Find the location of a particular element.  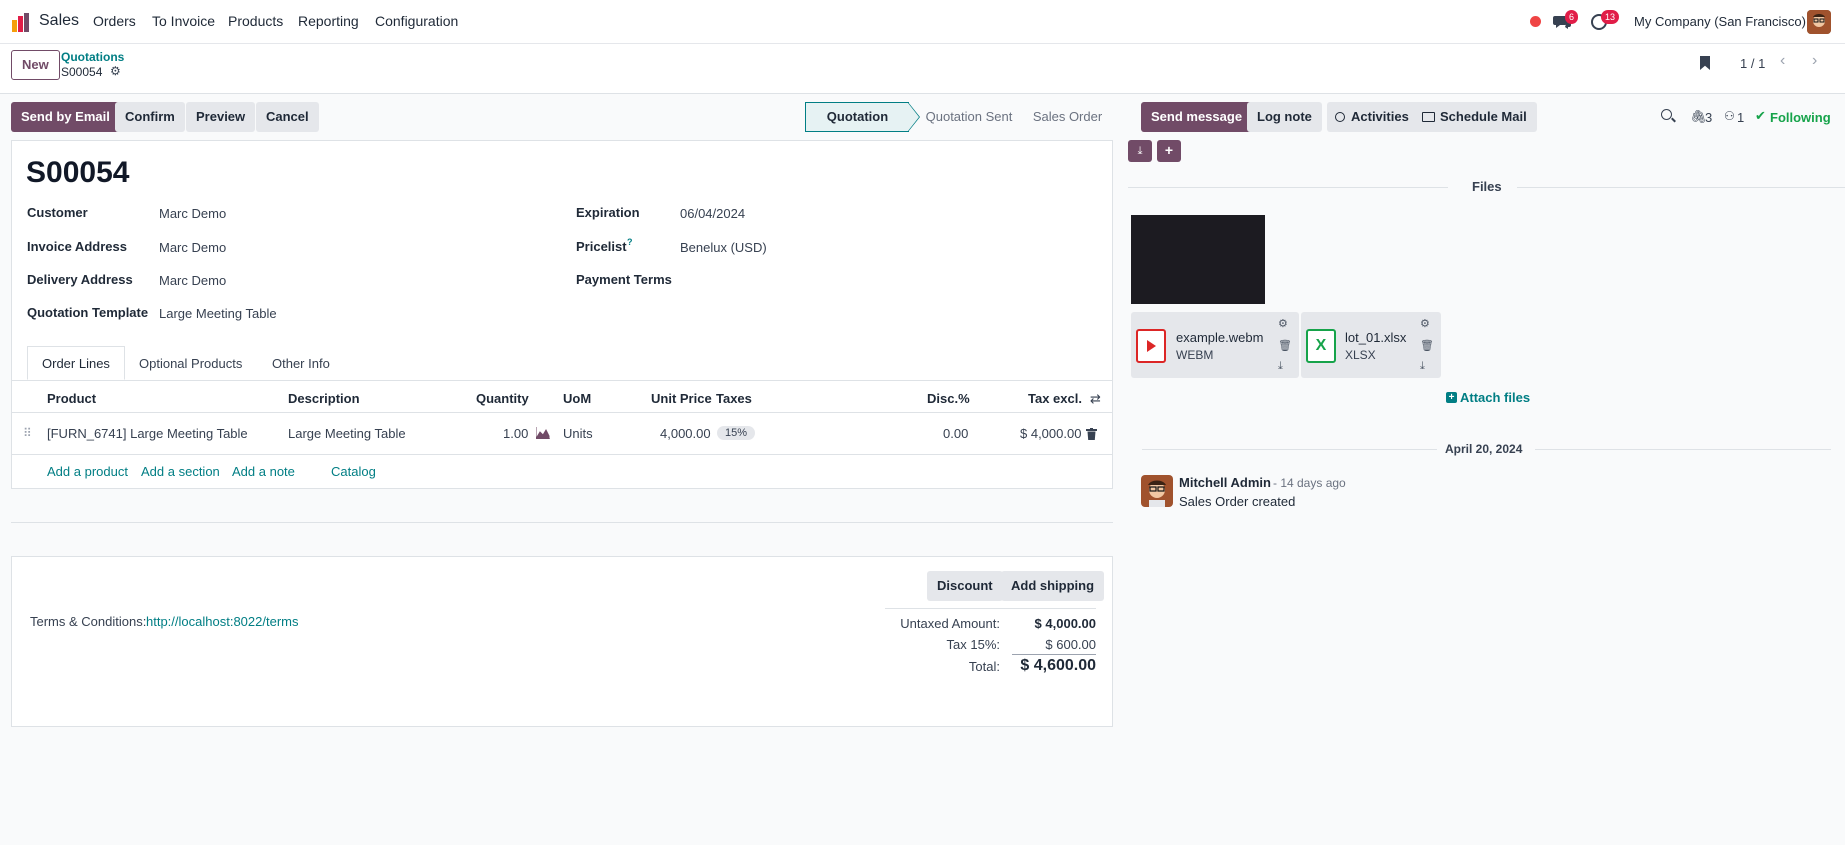

menu-reporting: Reporting is located at coordinates (328, 21).